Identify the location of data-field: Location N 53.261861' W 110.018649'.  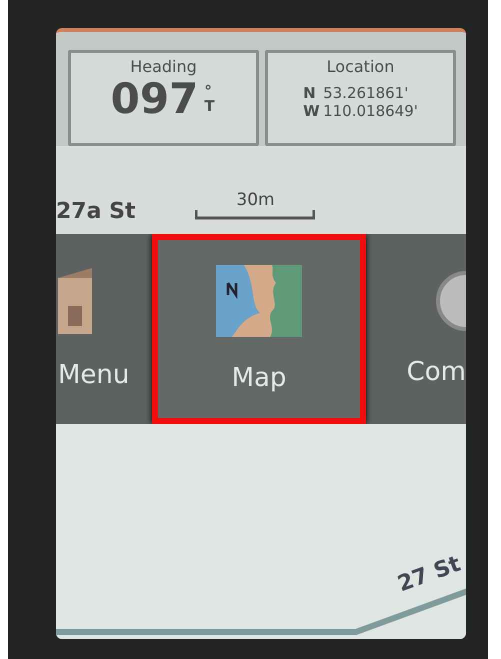
(360, 98).